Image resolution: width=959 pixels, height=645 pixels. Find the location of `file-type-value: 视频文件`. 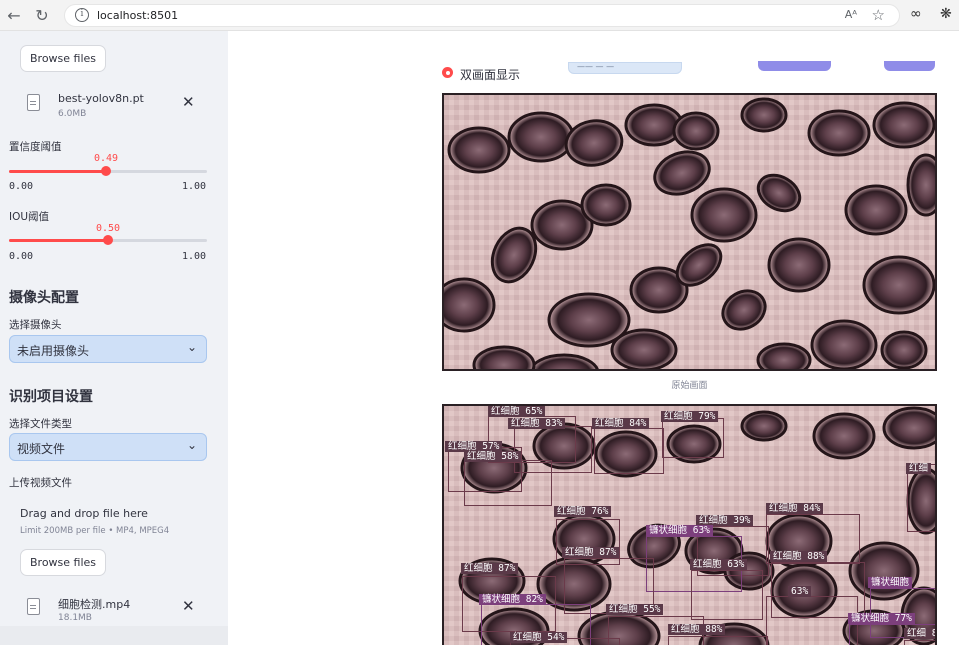

file-type-value: 视频文件 is located at coordinates (41, 449).